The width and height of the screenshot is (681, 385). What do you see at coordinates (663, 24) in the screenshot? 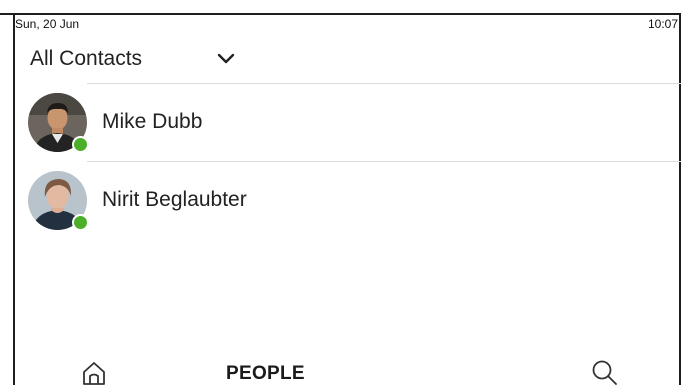
I see `status-time: 10:07` at bounding box center [663, 24].